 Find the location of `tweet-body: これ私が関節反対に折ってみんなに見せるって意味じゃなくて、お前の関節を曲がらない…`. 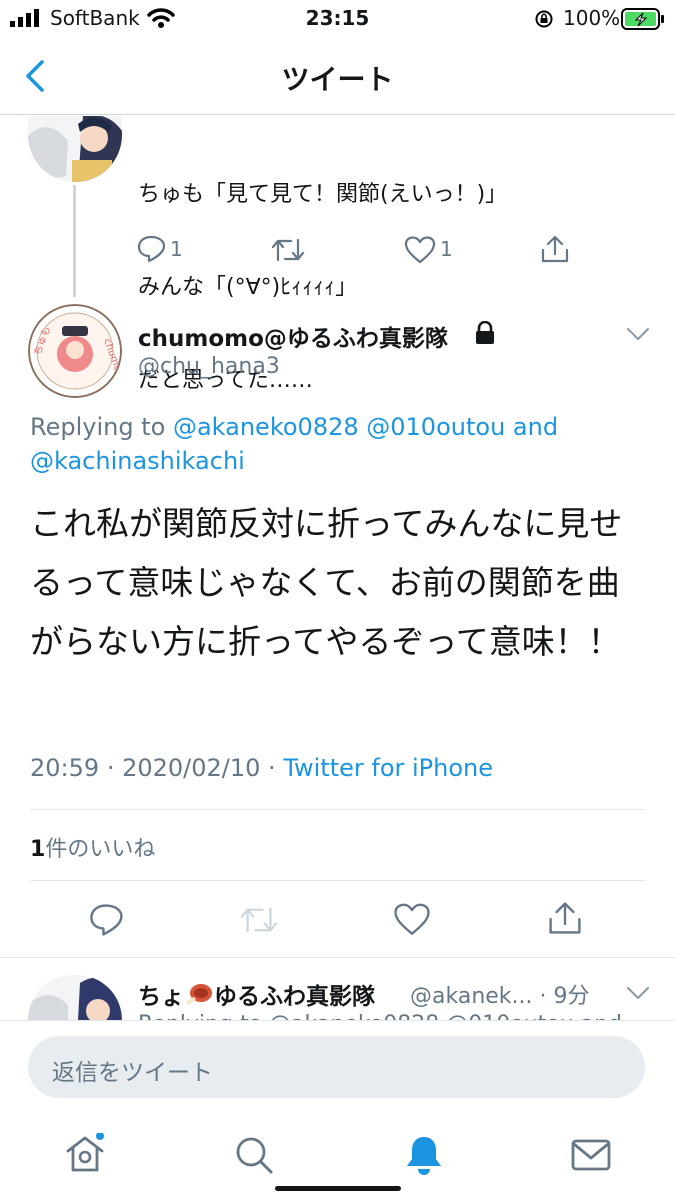

tweet-body: これ私が関節反対に折ってみんなに見せるって意味じゃなくて、お前の関節を曲がらない… is located at coordinates (326, 582).